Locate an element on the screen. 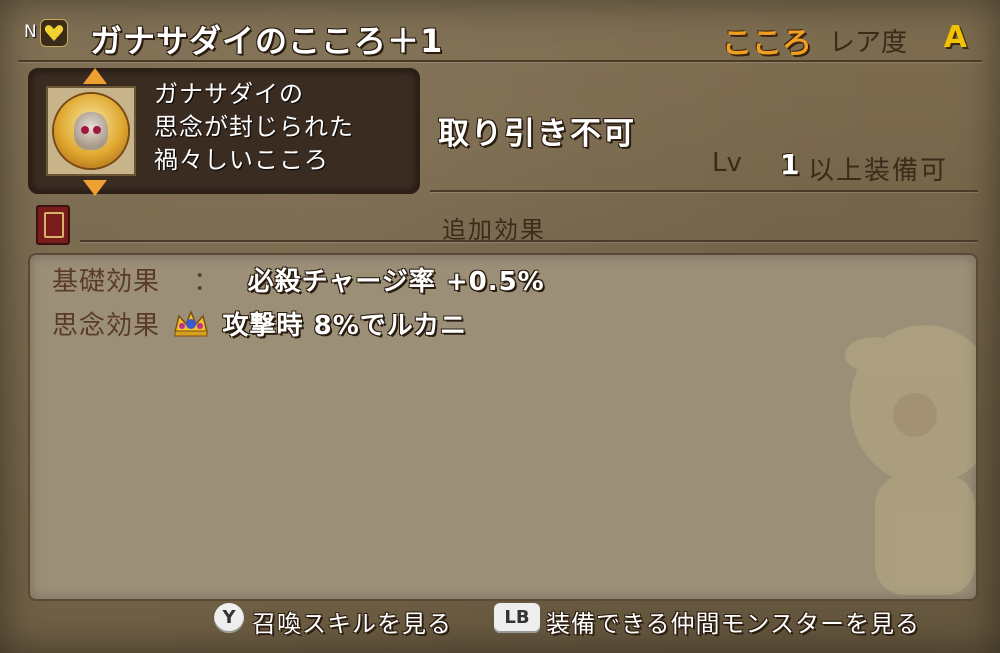 The width and height of the screenshot is (1000, 653). level-suffix: 以上装備可 is located at coordinates (878, 171).